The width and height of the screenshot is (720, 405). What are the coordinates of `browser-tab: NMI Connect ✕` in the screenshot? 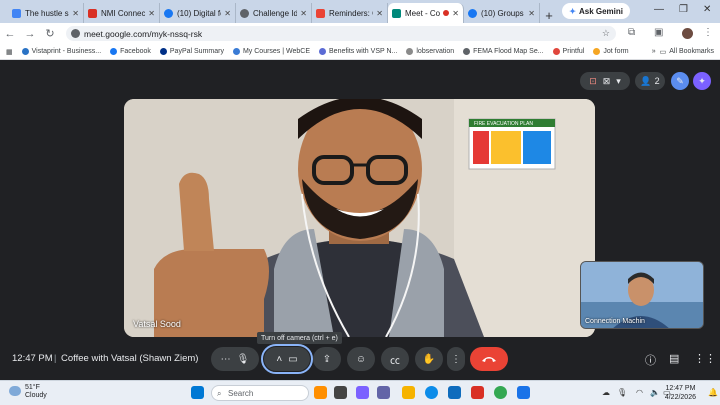 It's located at (122, 13).